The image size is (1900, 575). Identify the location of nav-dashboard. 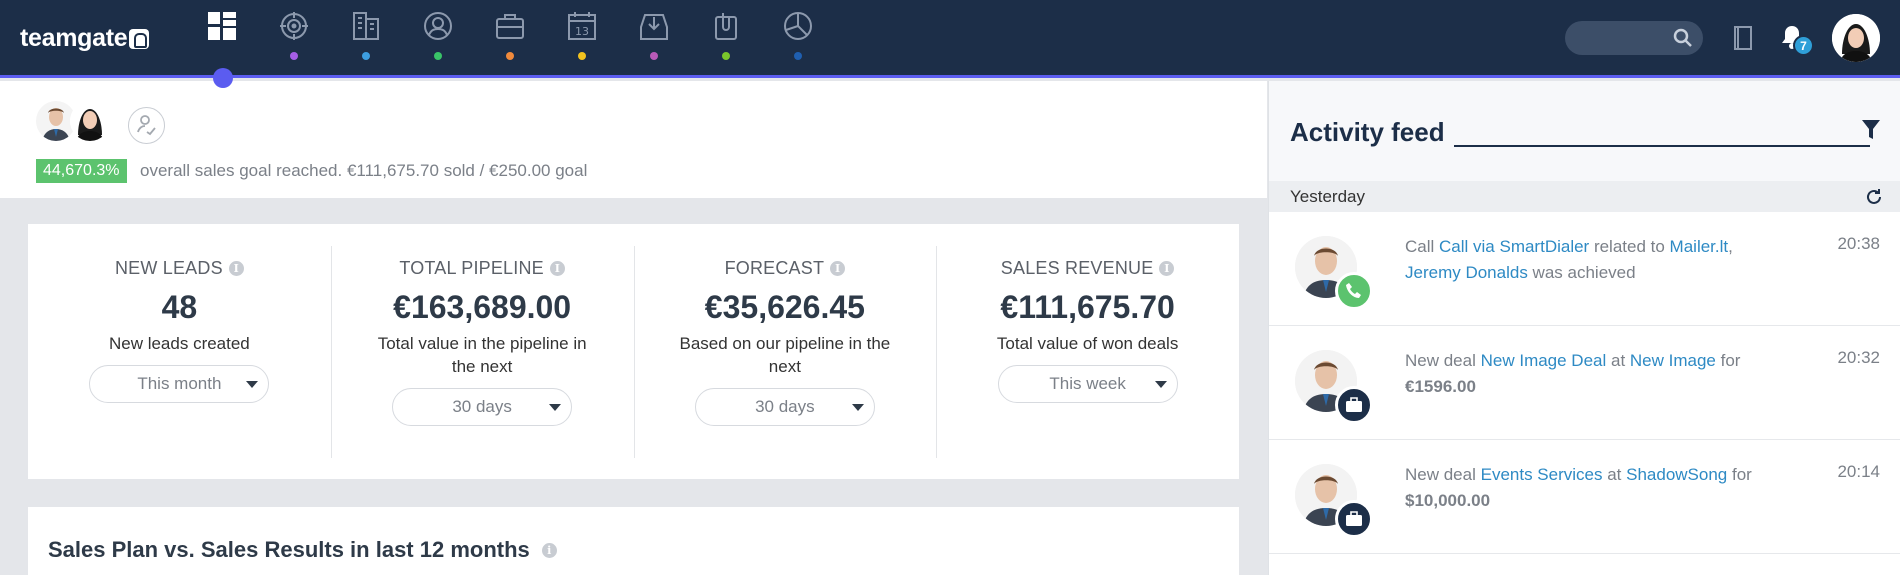
(222, 39).